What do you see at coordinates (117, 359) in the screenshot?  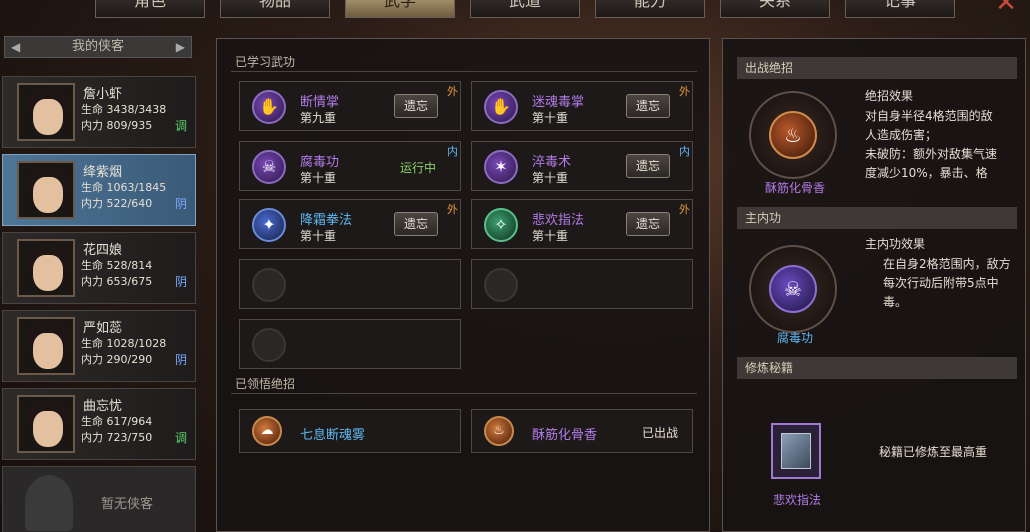 I see `character-mp: 内力 290/290` at bounding box center [117, 359].